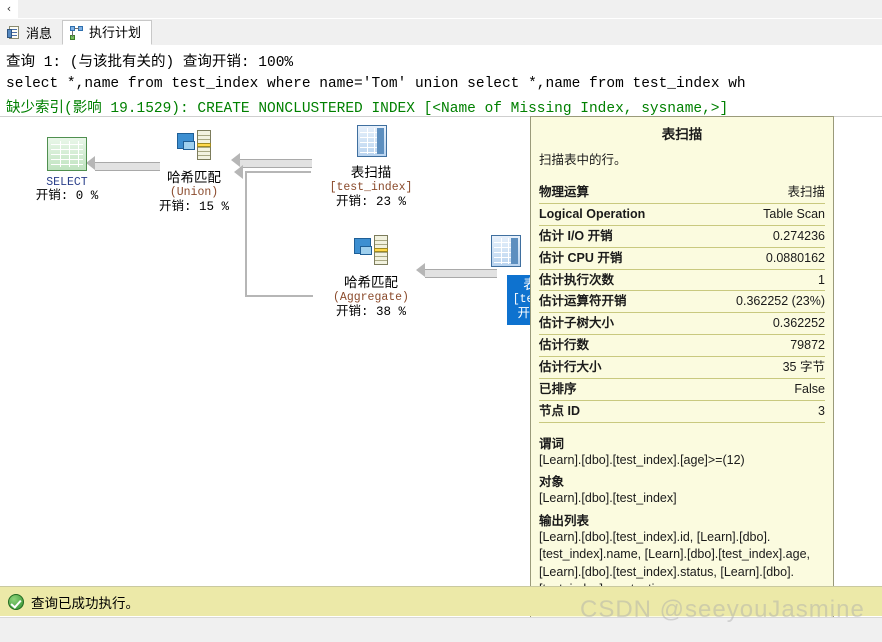 The height and width of the screenshot is (642, 882). I want to click on tooltip-row-value: 0.274236, so click(798, 235).